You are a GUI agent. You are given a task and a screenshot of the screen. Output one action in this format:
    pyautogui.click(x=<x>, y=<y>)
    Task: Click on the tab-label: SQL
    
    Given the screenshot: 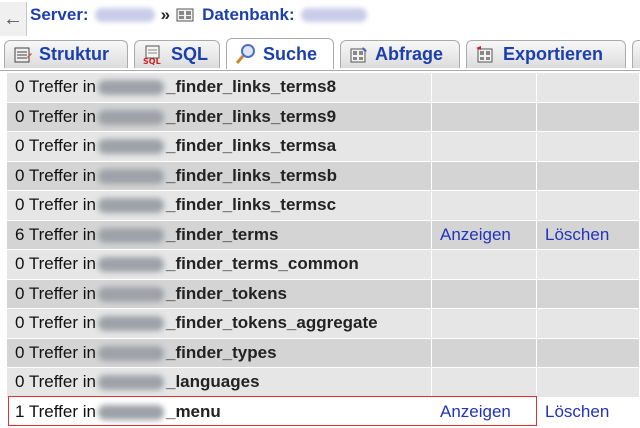 What is the action you would take?
    pyautogui.click(x=190, y=54)
    